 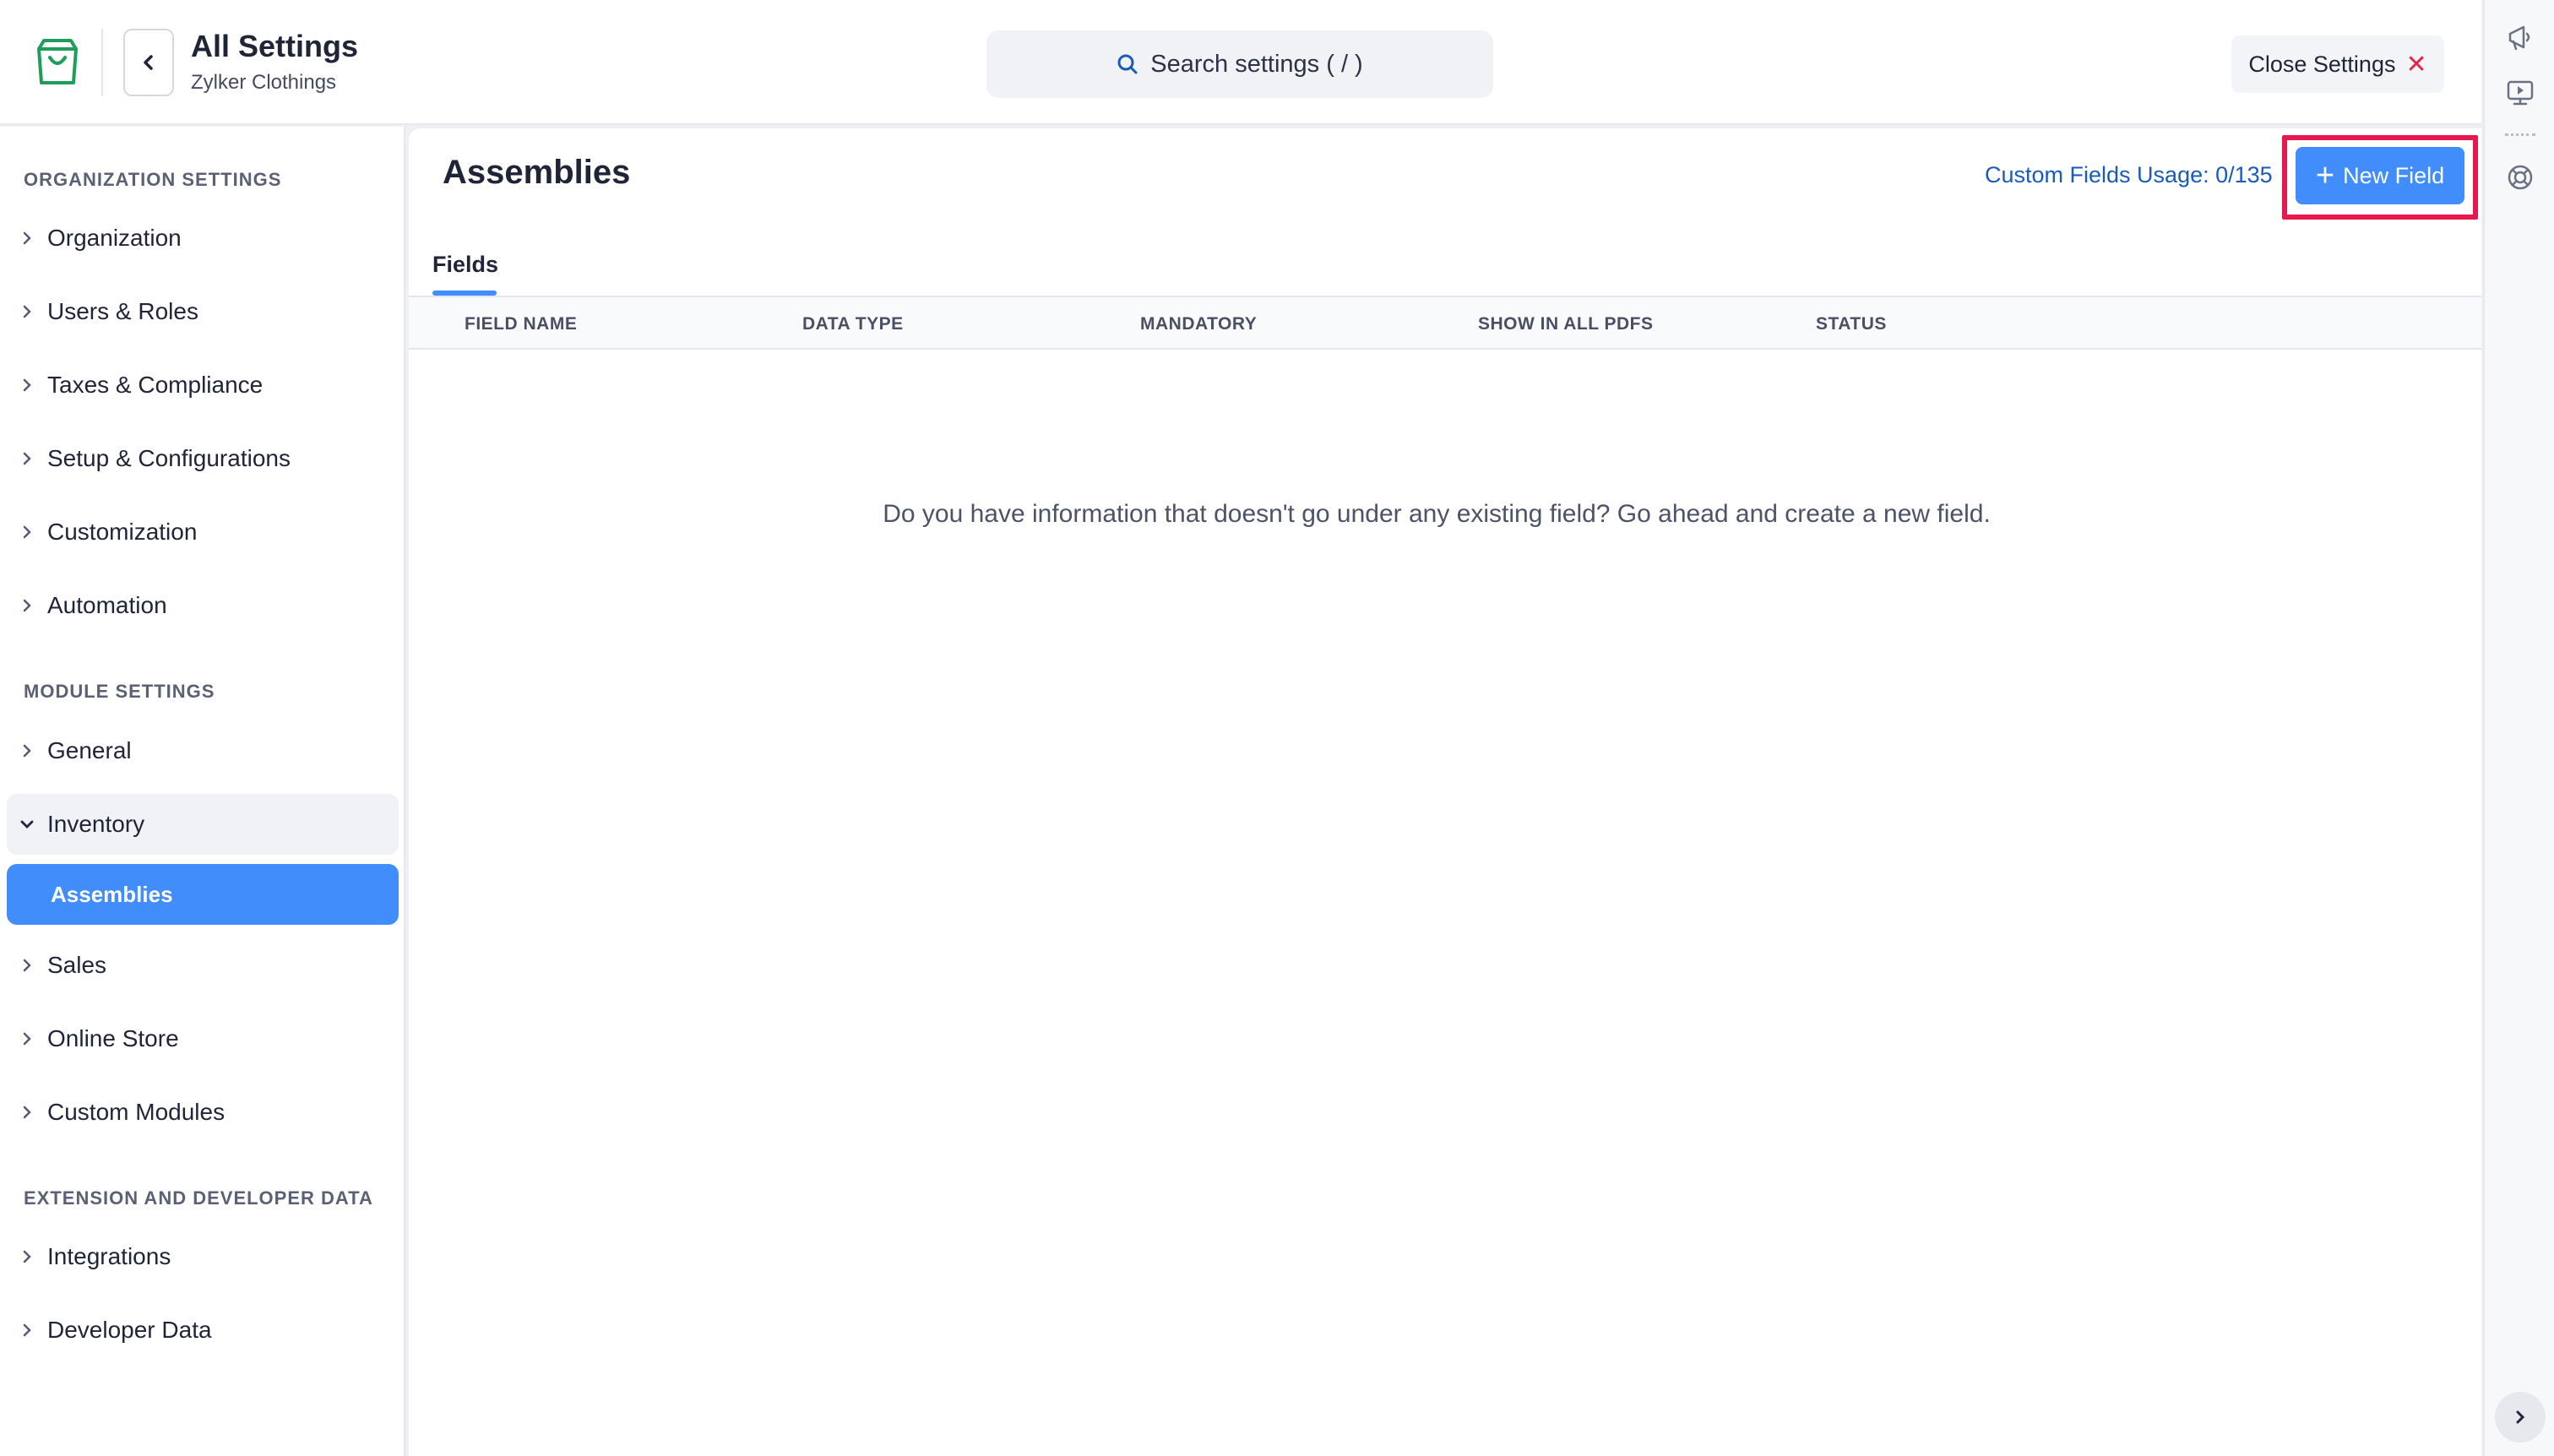 I want to click on sidebar-item-label: Developer Data, so click(x=129, y=1330).